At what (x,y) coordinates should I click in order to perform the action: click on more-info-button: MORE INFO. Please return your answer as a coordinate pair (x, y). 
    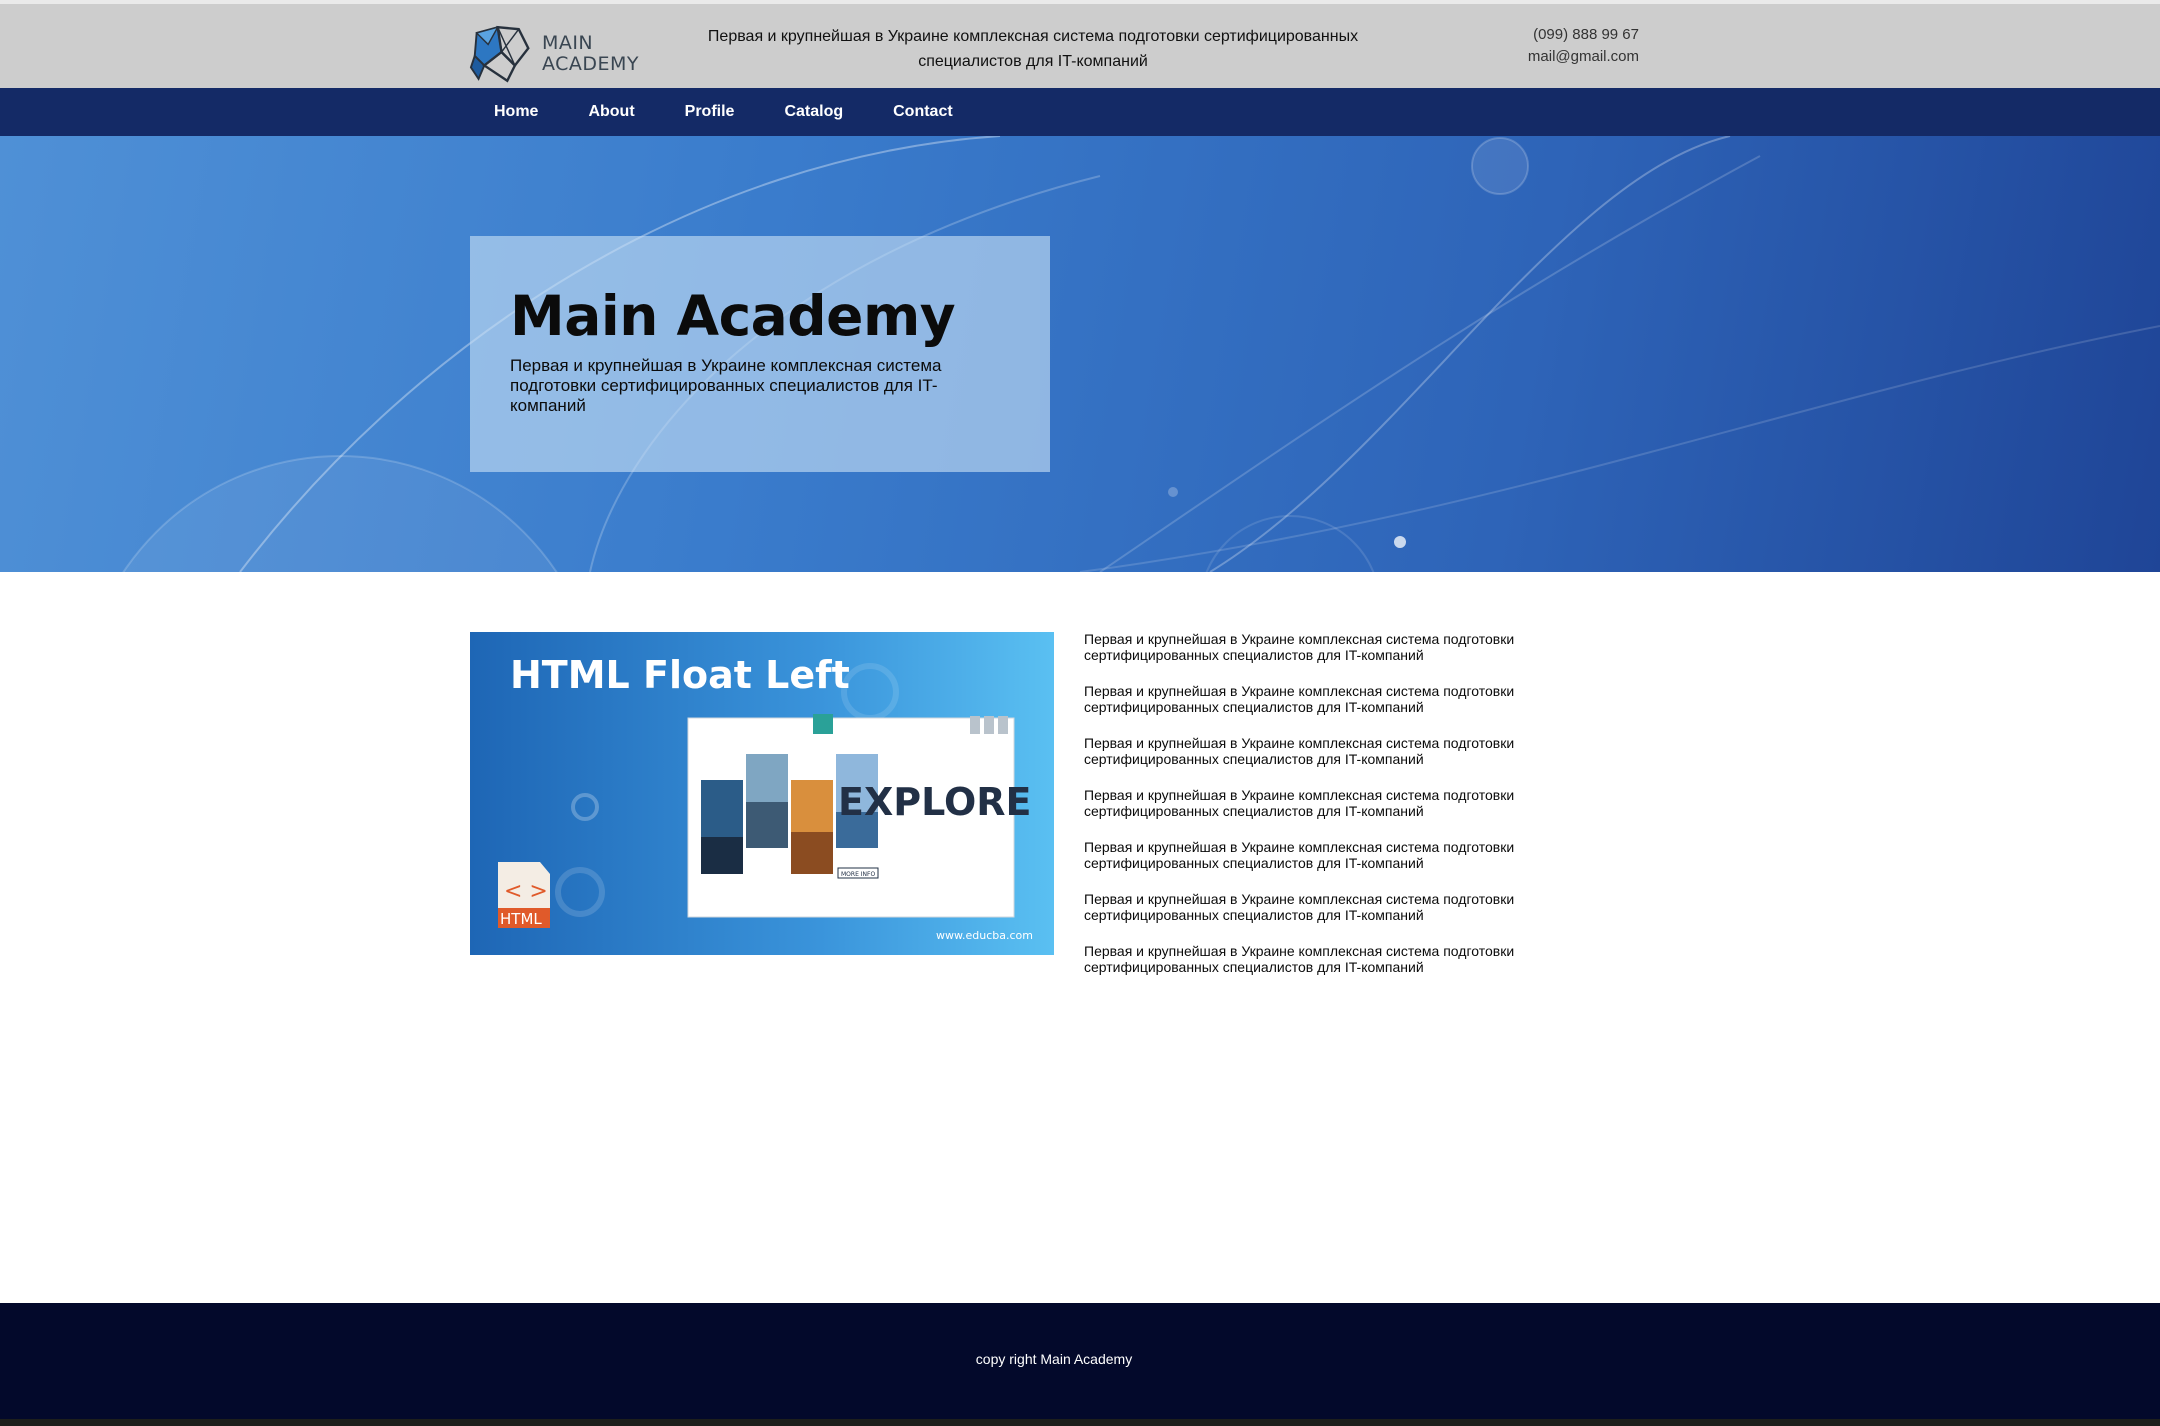
    Looking at the image, I should click on (858, 874).